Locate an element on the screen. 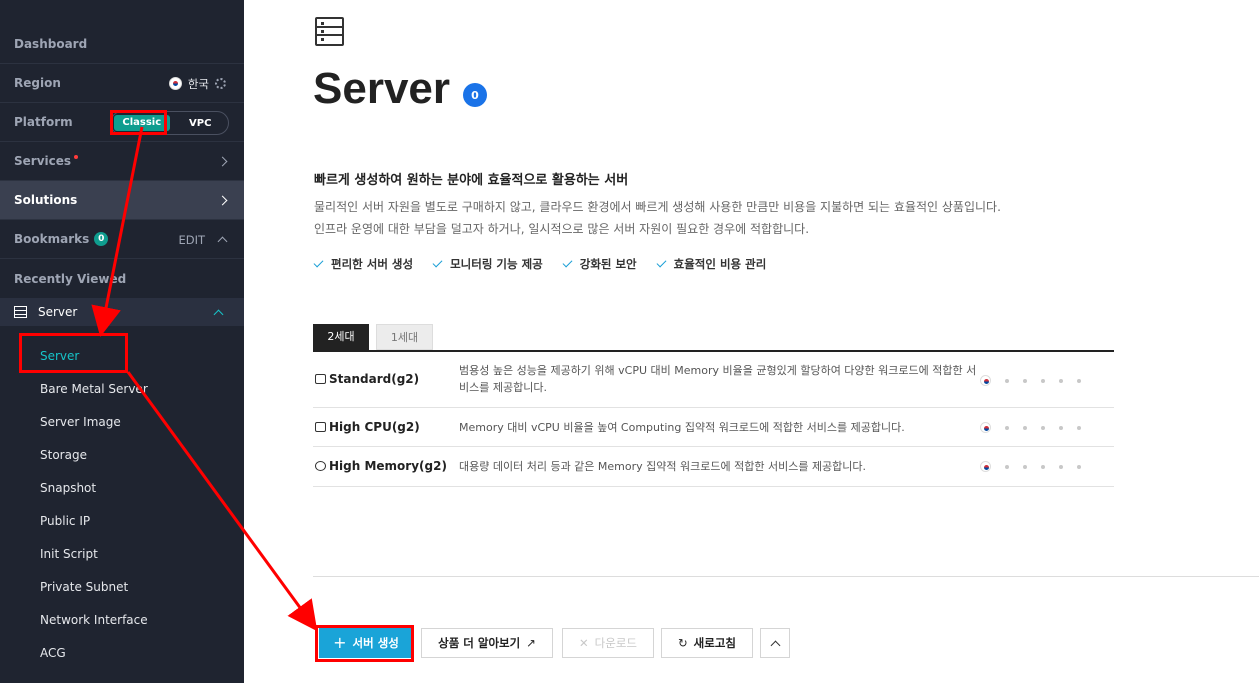 Image resolution: width=1259 pixels, height=683 pixels. region-selector: 한국 is located at coordinates (197, 83).